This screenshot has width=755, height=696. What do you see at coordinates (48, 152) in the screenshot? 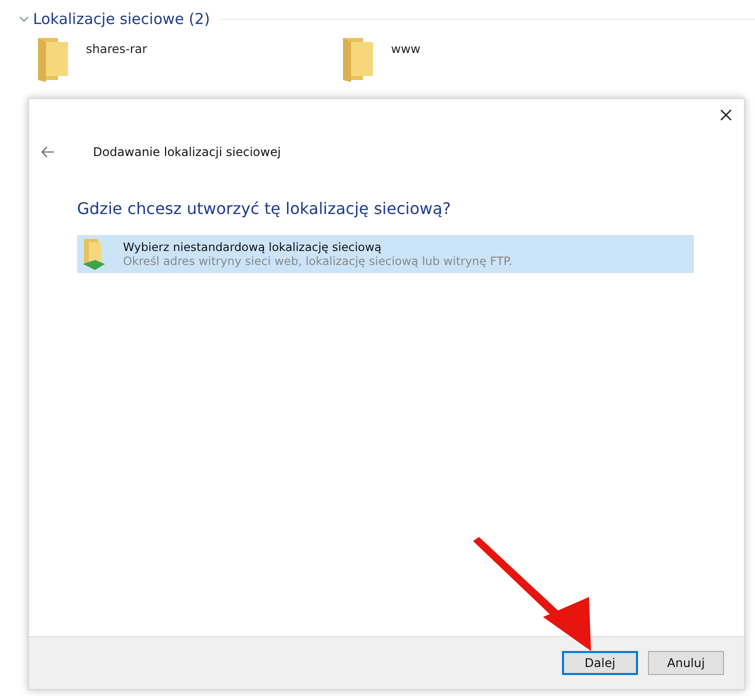
I see `back-arrow-icon` at bounding box center [48, 152].